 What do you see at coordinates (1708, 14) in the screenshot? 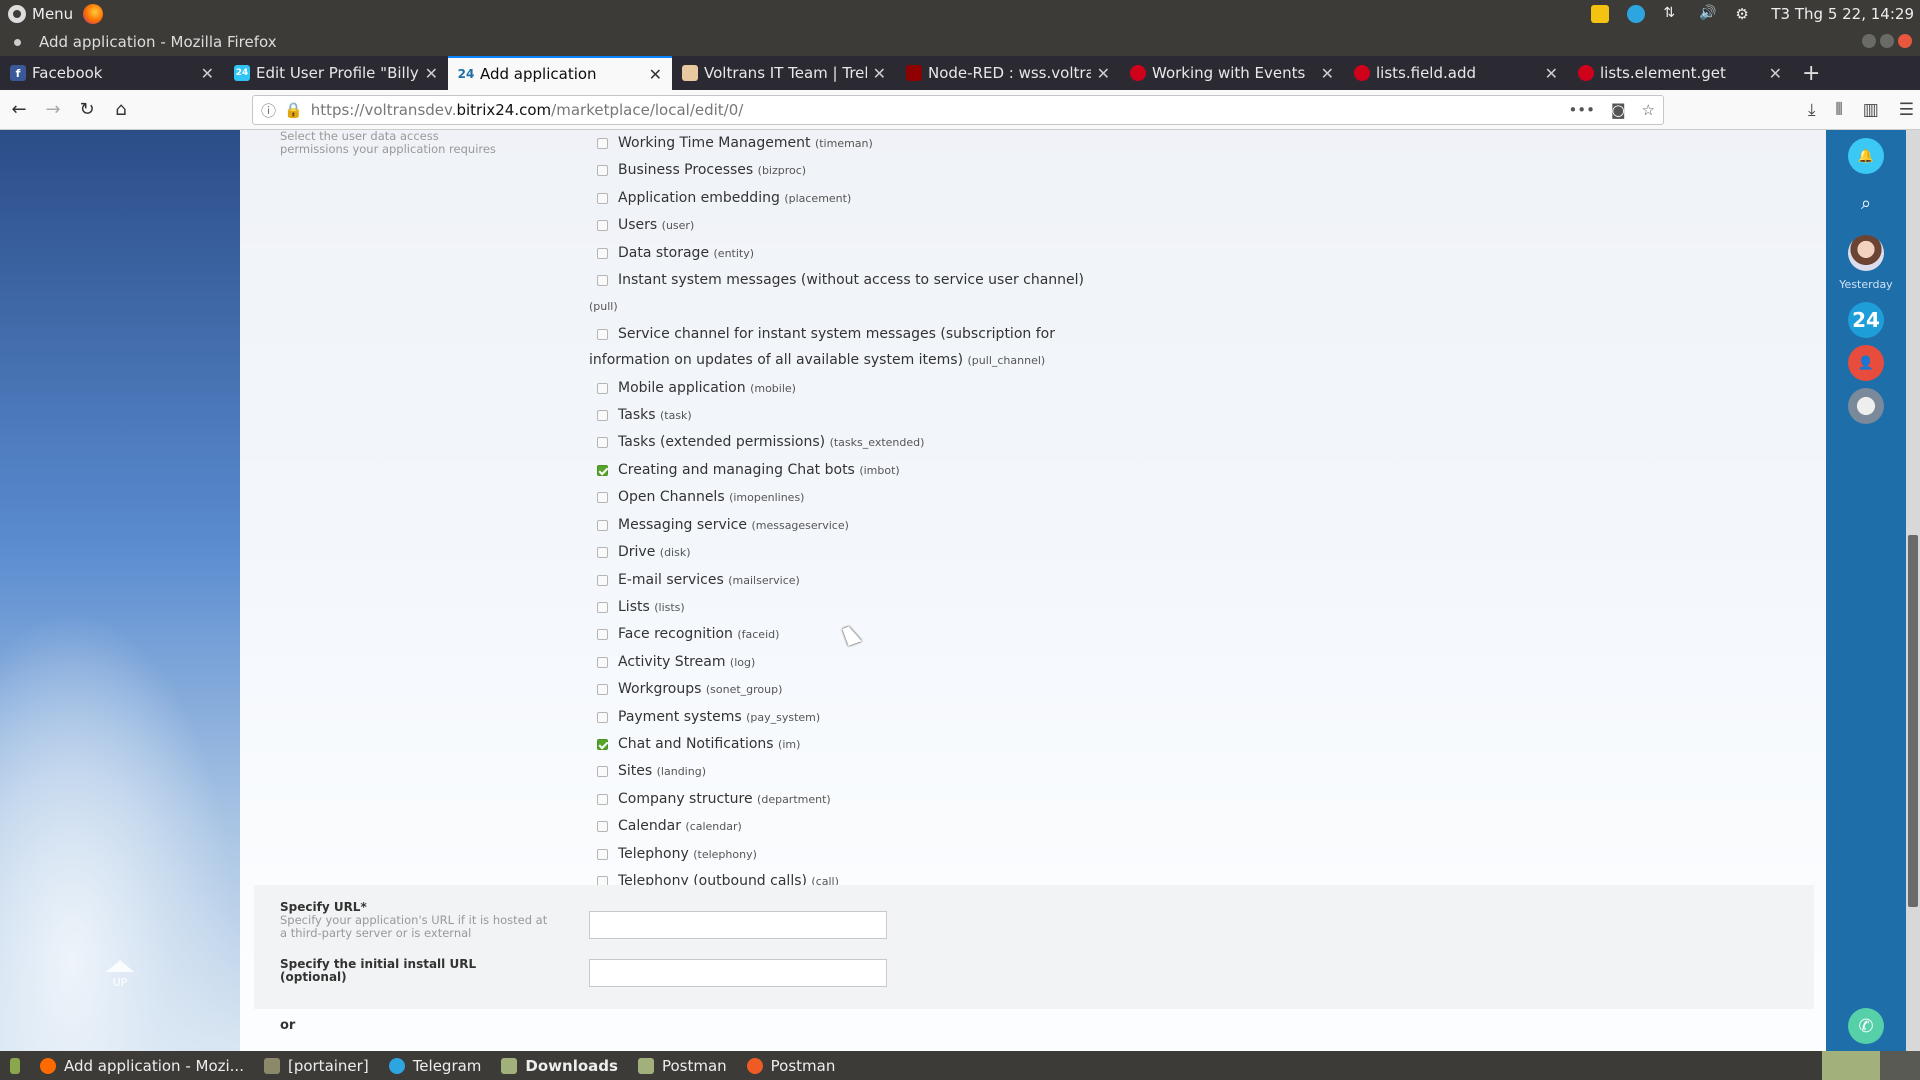
I see `volume-icon: 🔊` at bounding box center [1708, 14].